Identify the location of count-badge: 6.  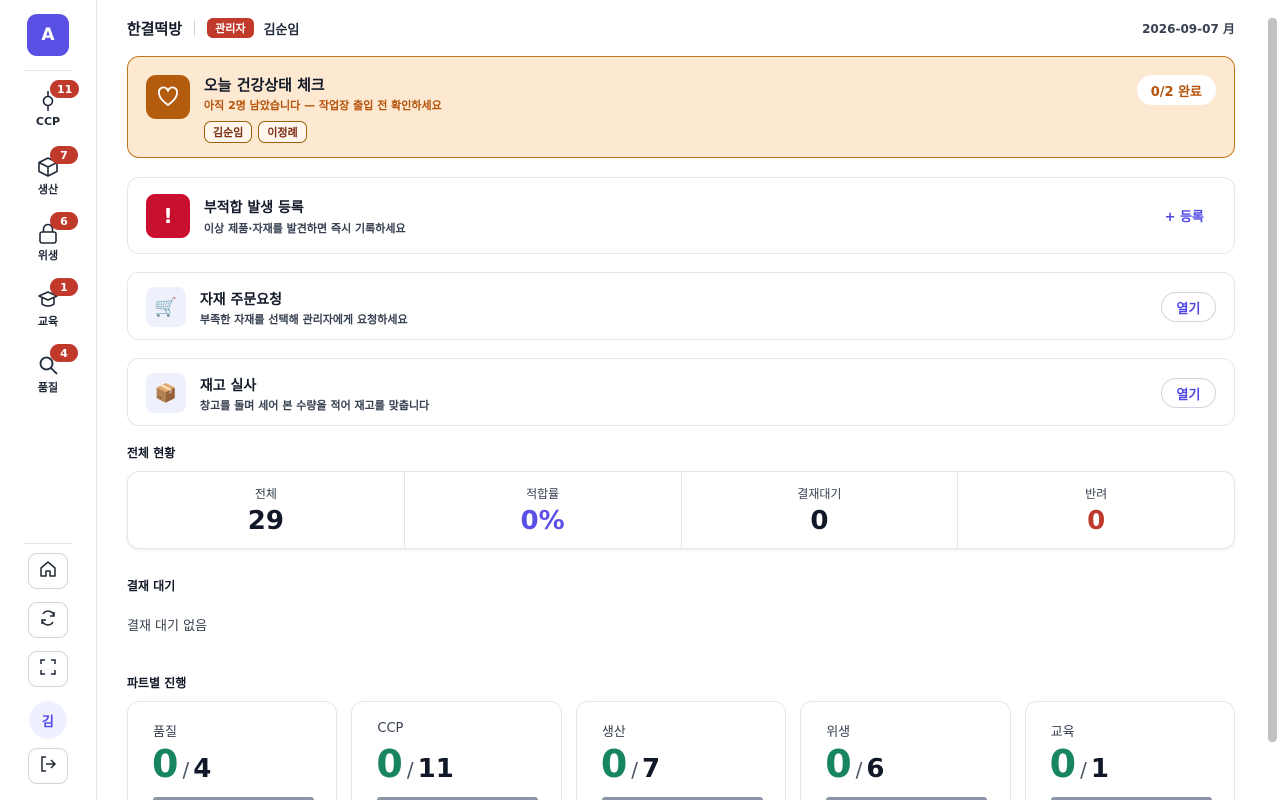
(64, 221).